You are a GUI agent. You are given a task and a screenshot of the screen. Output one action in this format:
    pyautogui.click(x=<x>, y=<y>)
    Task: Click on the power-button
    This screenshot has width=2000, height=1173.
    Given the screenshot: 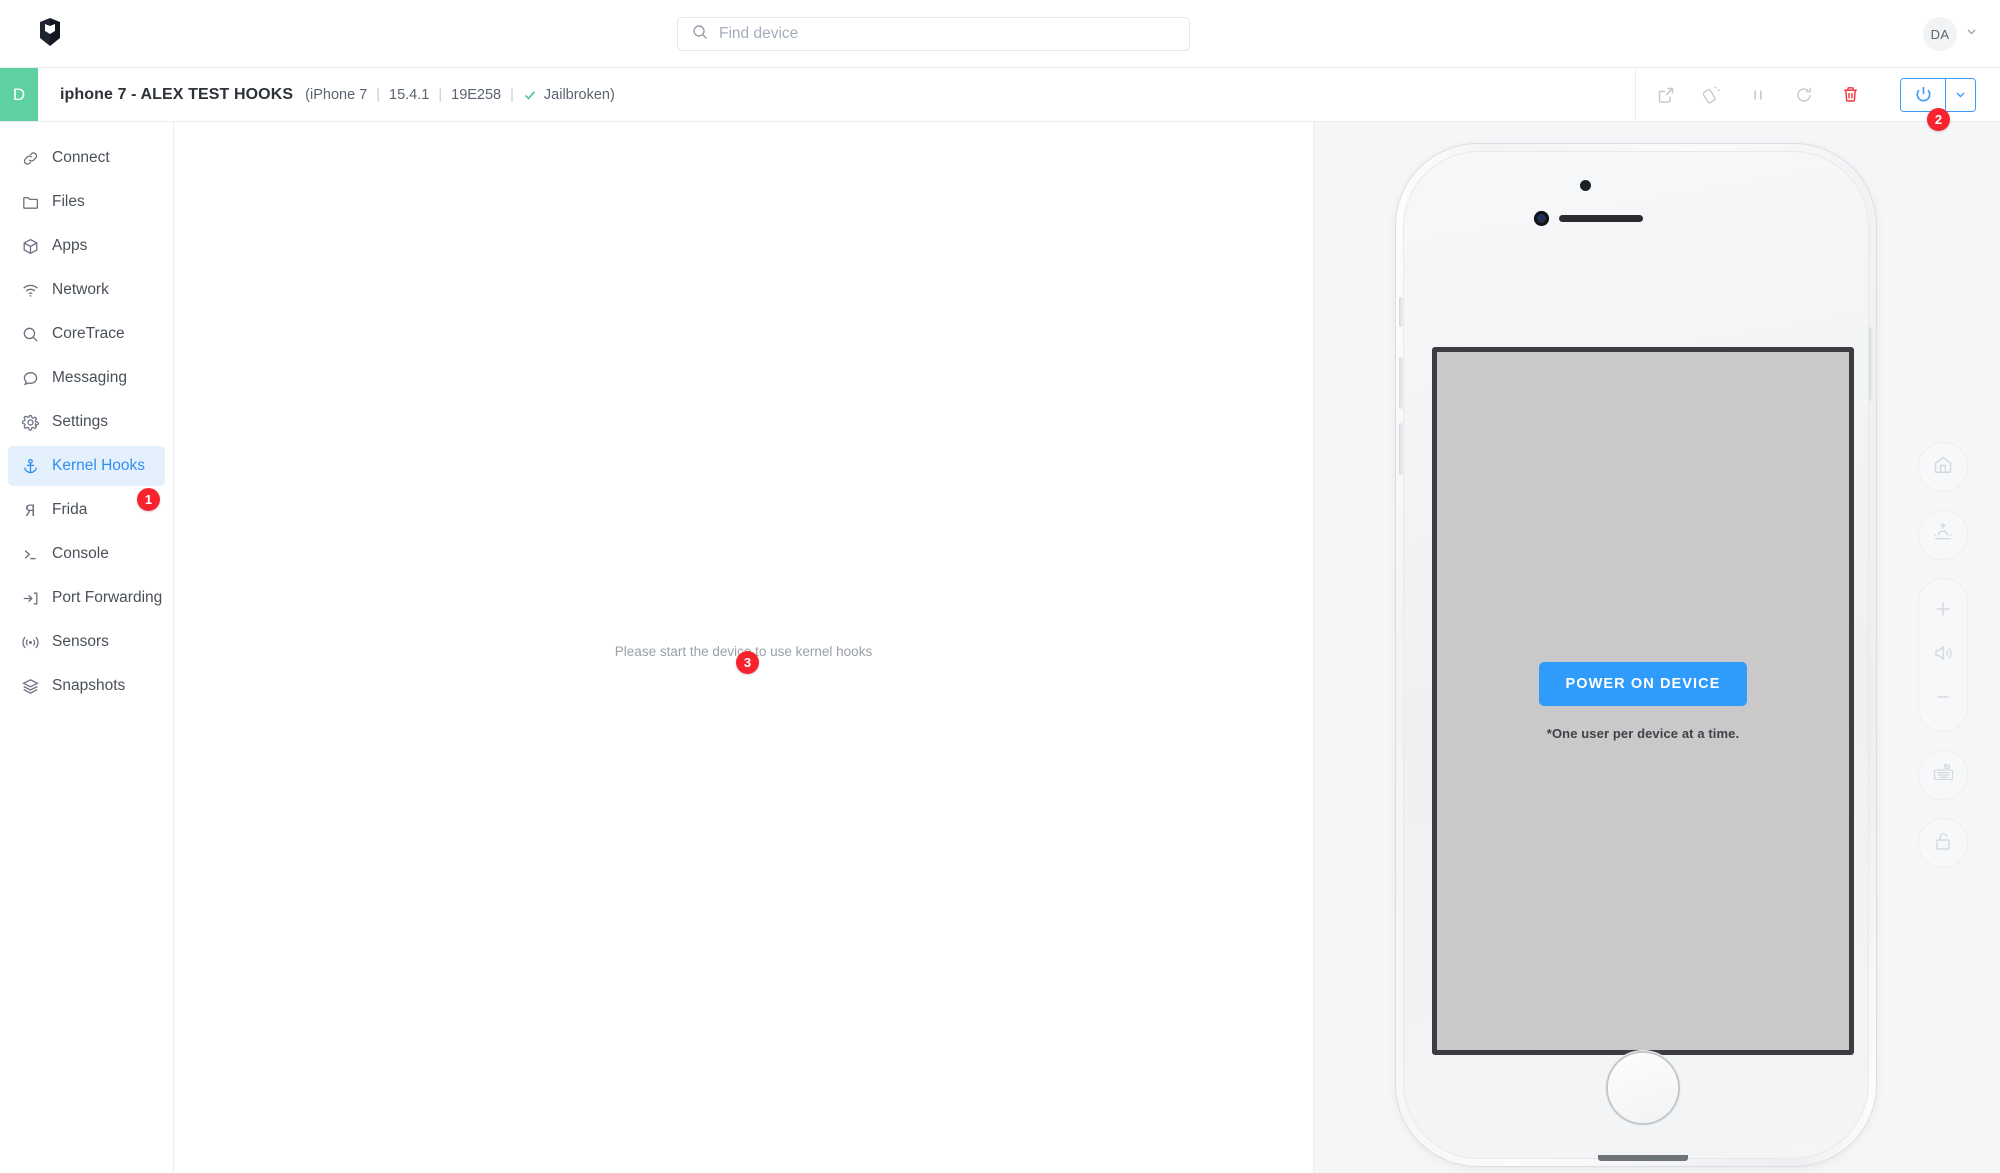 What is the action you would take?
    pyautogui.click(x=1923, y=94)
    